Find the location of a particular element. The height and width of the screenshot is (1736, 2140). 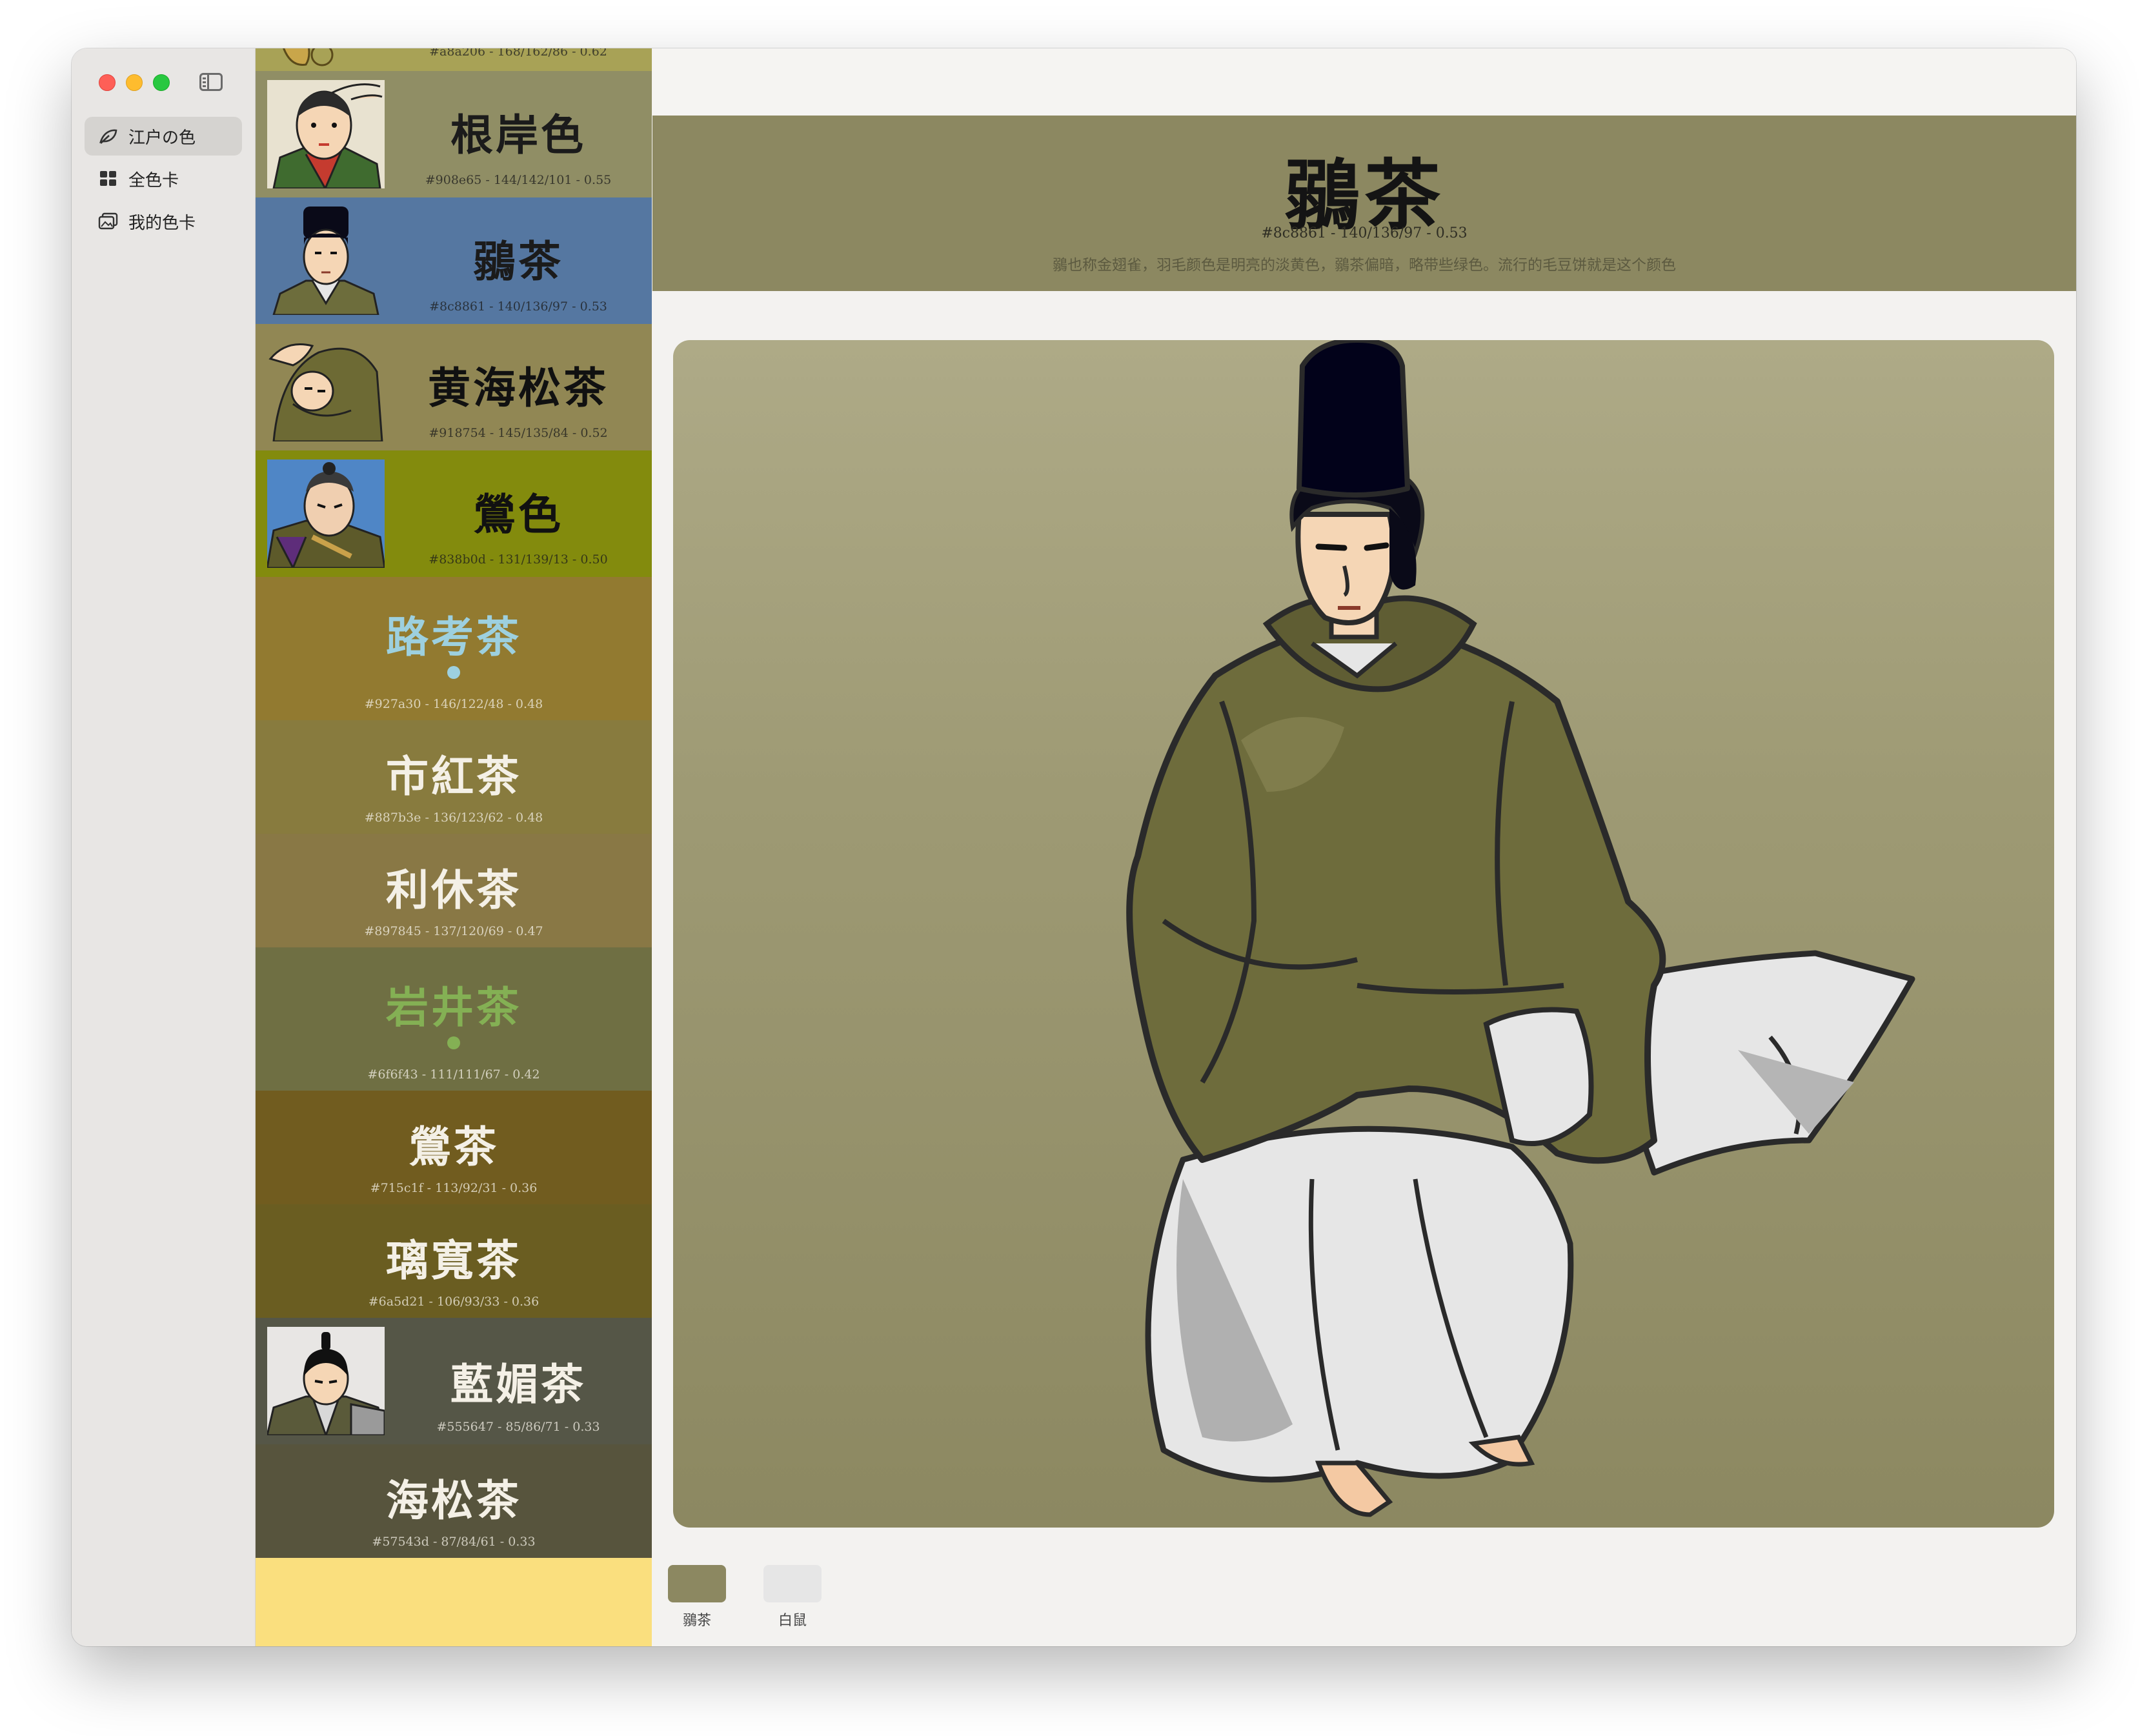

swatch-primary: 鶸茶 is located at coordinates (697, 1597).